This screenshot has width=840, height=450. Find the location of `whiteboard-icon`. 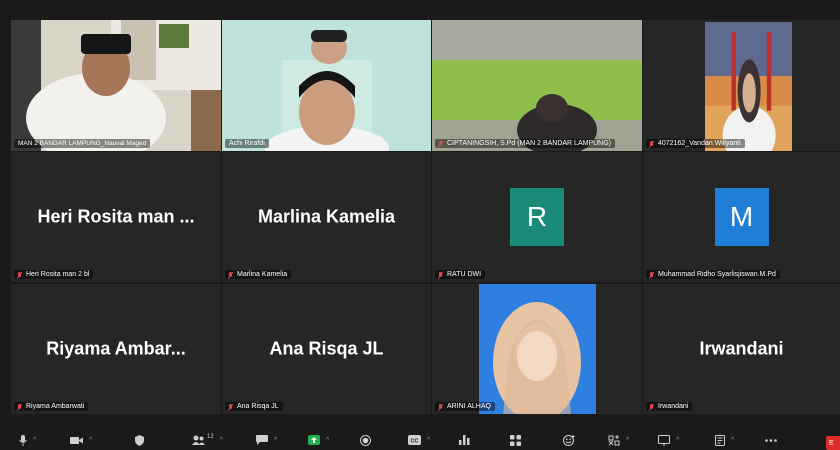

whiteboard-icon is located at coordinates (664, 440).